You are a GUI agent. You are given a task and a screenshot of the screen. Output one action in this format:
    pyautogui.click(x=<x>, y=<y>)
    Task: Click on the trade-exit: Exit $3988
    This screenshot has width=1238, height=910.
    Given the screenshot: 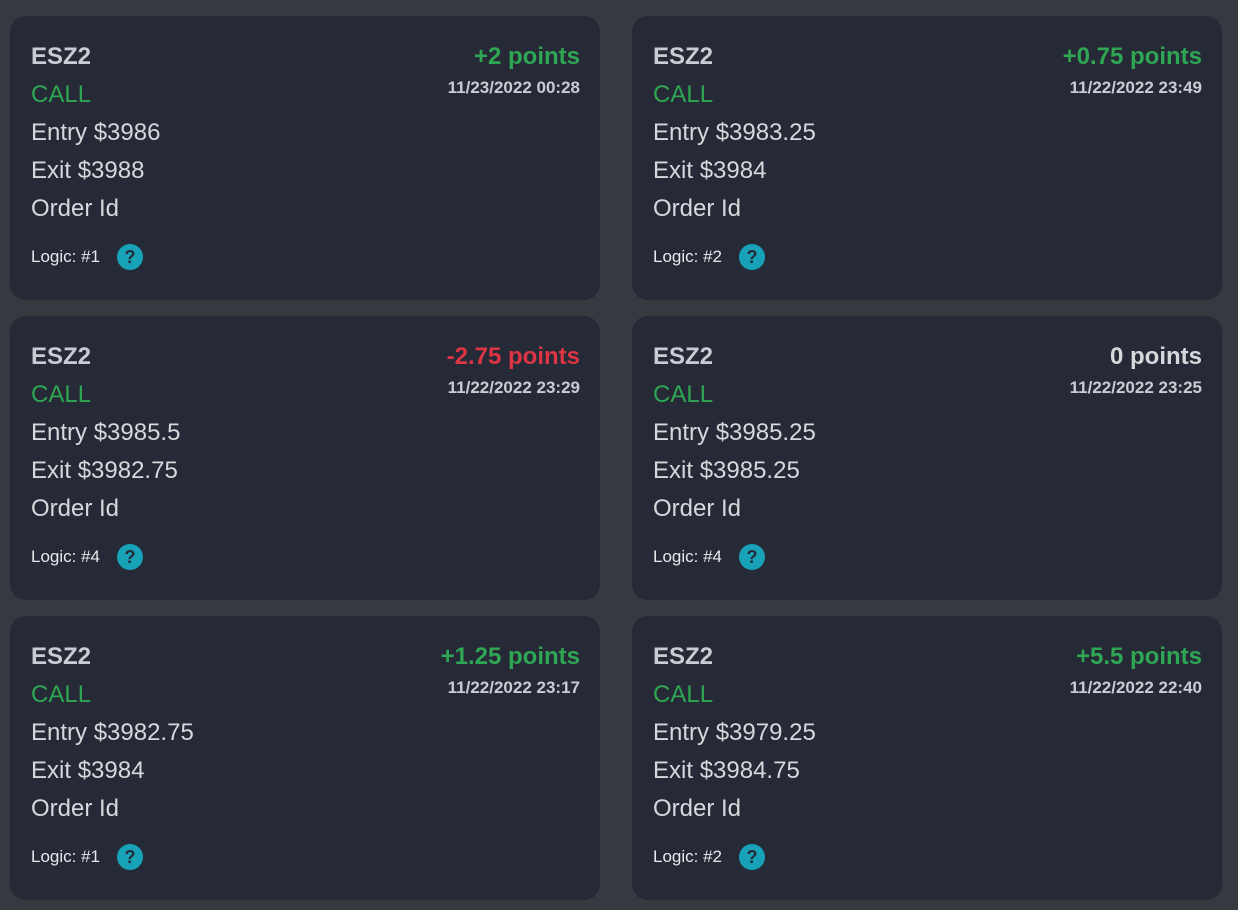 What is the action you would take?
    pyautogui.click(x=305, y=171)
    